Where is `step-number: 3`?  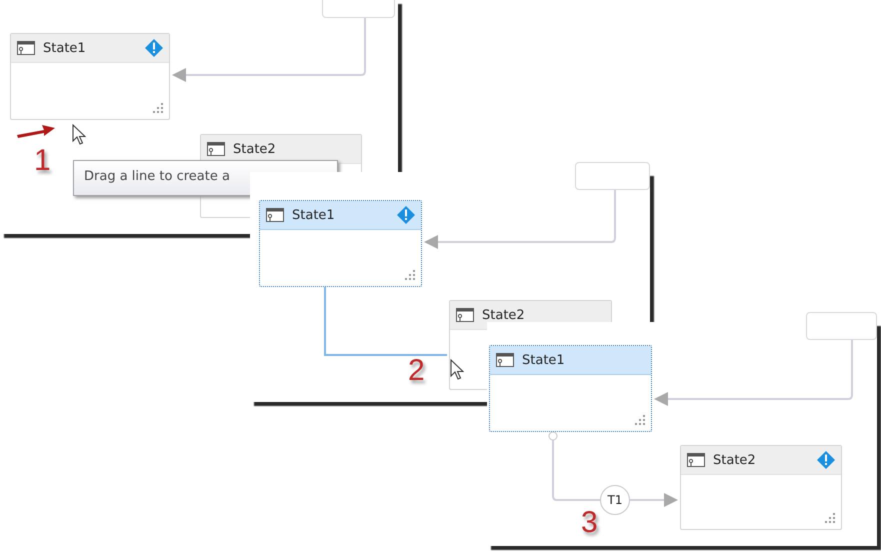 step-number: 3 is located at coordinates (589, 523).